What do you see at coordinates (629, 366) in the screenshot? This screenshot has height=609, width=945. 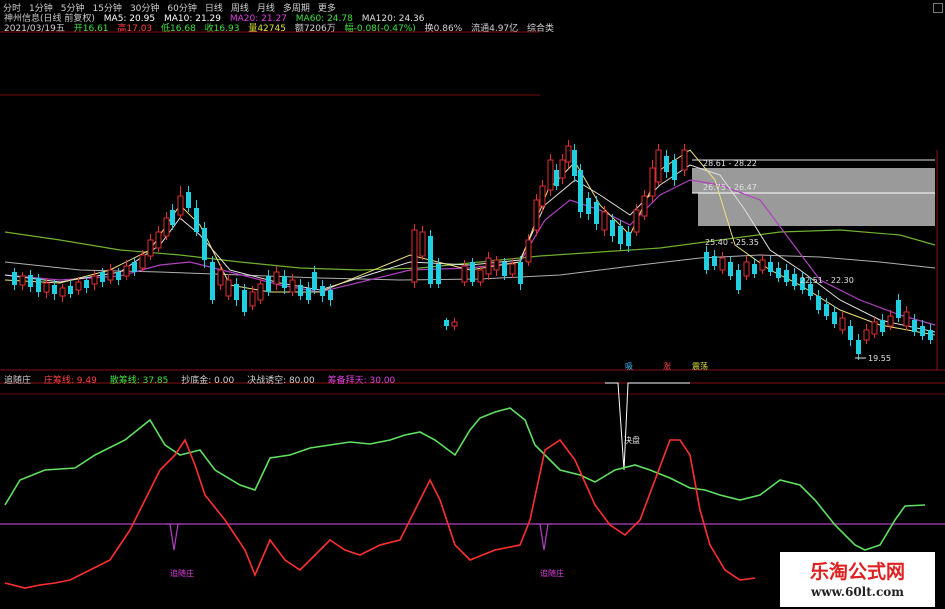 I see `signal-a: 吸` at bounding box center [629, 366].